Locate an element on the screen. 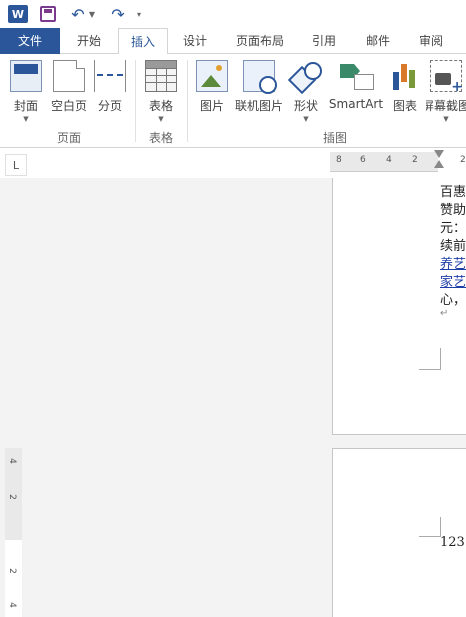 The height and width of the screenshot is (617, 466). tab-file: 文件 is located at coordinates (30, 41).